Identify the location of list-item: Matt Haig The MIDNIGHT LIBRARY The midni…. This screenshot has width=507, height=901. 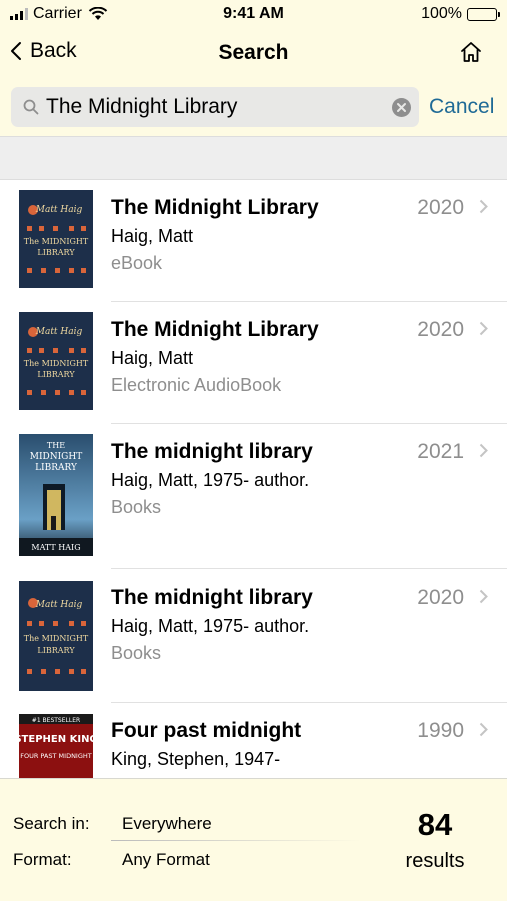
(253, 636).